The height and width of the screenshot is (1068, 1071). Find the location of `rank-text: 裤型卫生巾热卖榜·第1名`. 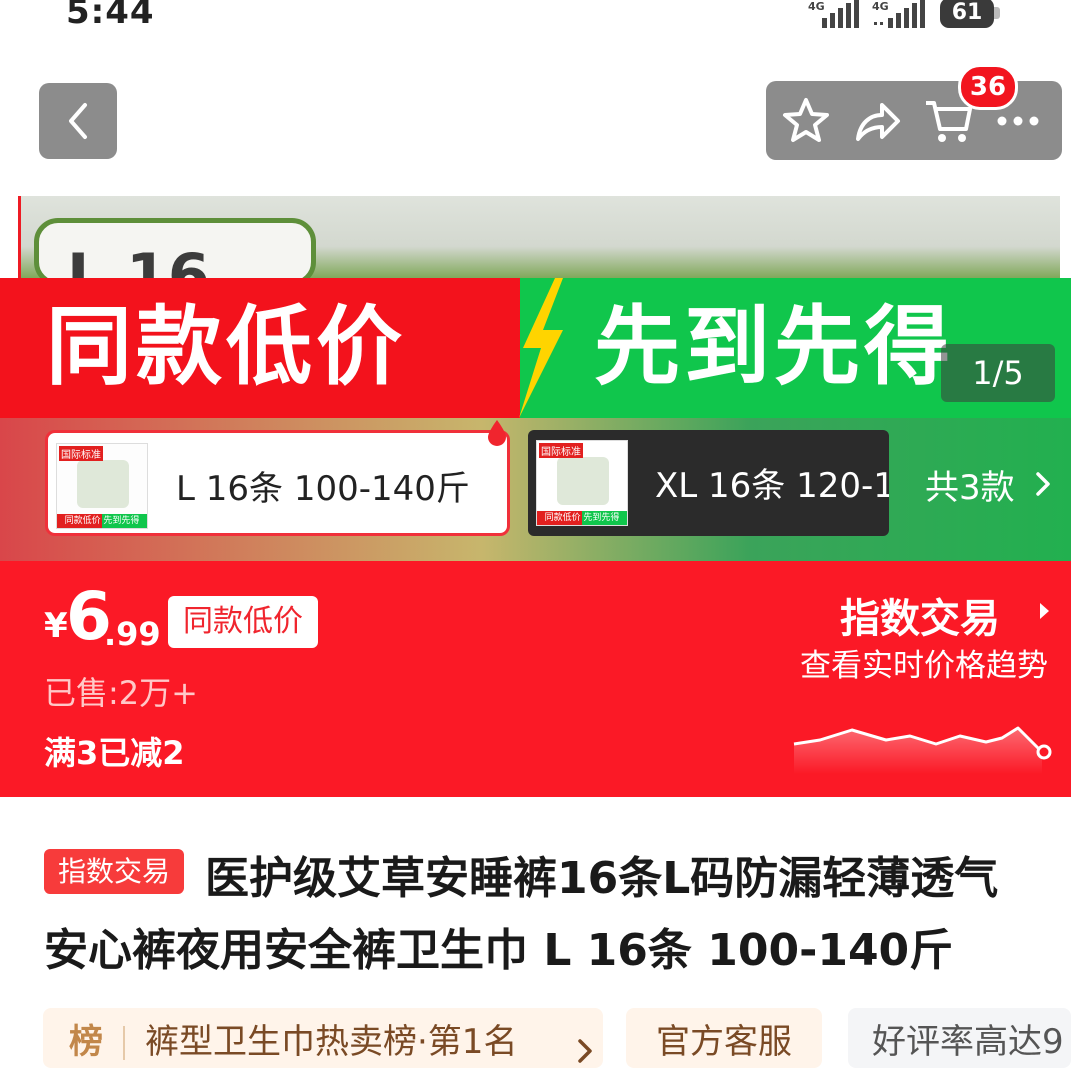

rank-text: 裤型卫生巾热卖榜·第1名 is located at coordinates (331, 1042).